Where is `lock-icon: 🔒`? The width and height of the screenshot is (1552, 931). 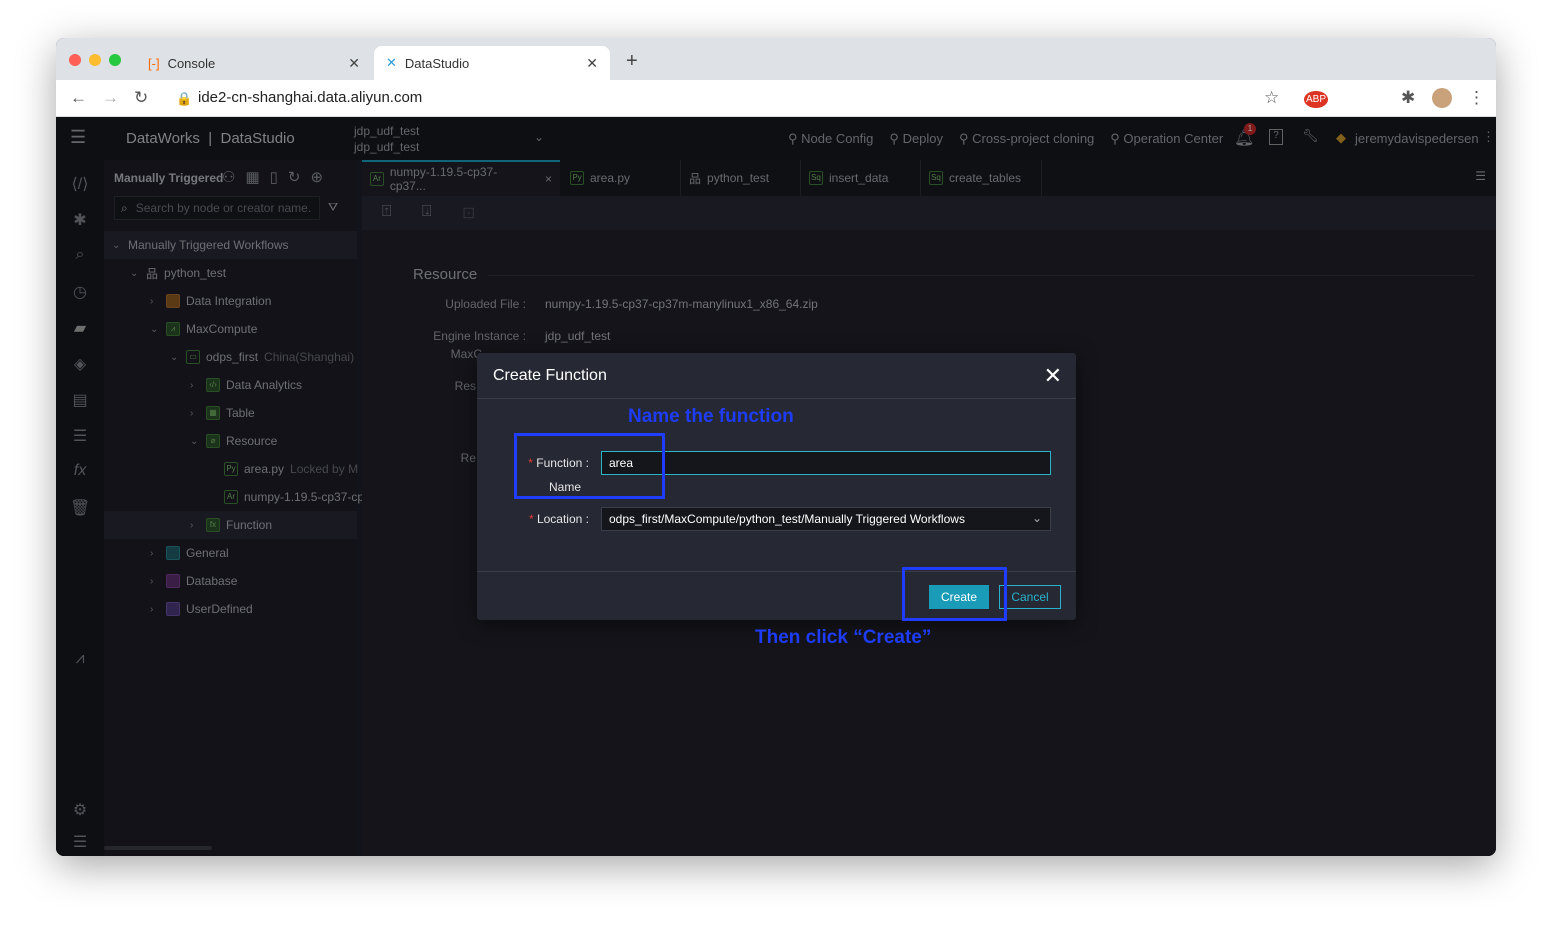 lock-icon: 🔒 is located at coordinates (184, 98).